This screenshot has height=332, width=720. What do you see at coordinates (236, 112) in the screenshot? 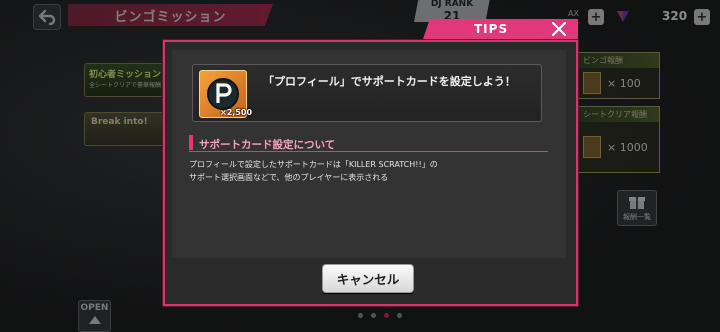
I see `mission-reward-count: ×2,500` at bounding box center [236, 112].